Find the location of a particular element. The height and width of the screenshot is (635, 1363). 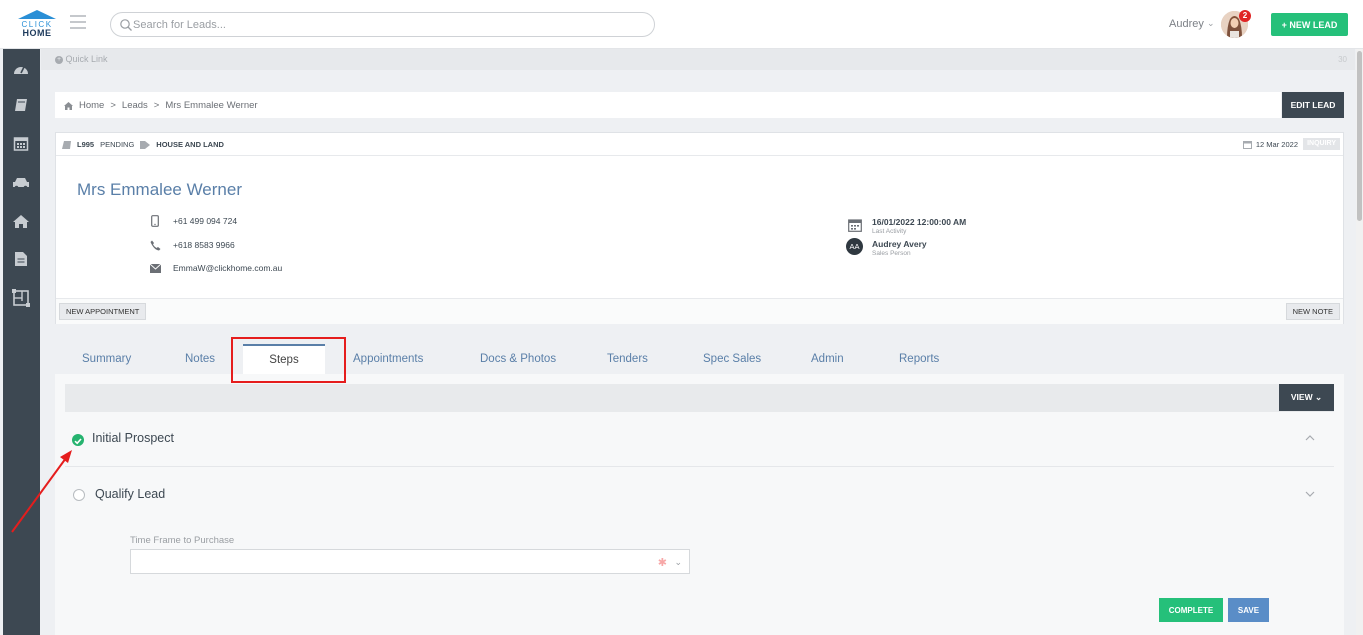

svg-text: HOME is located at coordinates (37, 33).